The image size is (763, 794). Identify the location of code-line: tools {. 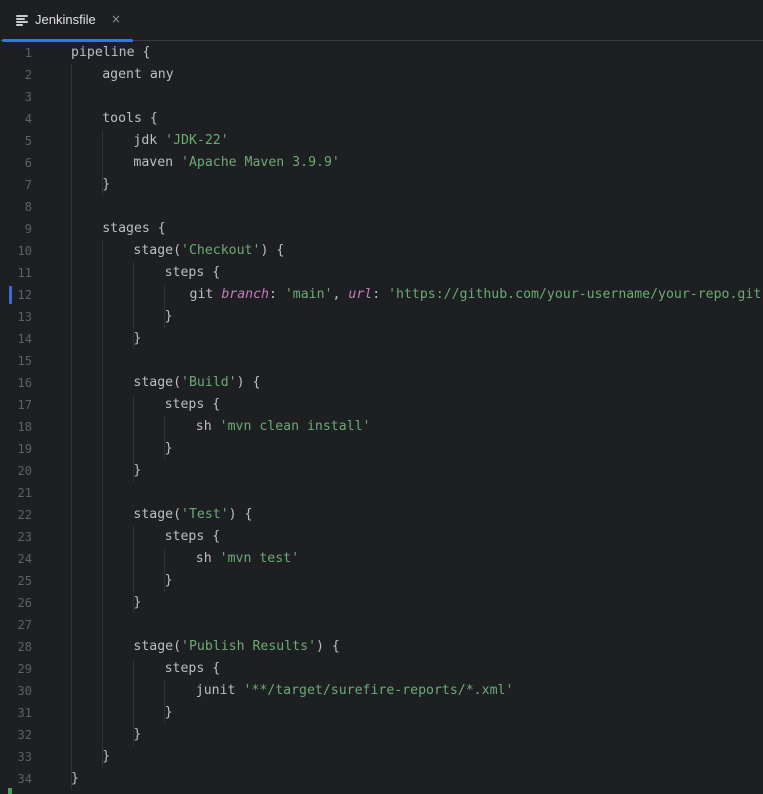
(130, 119).